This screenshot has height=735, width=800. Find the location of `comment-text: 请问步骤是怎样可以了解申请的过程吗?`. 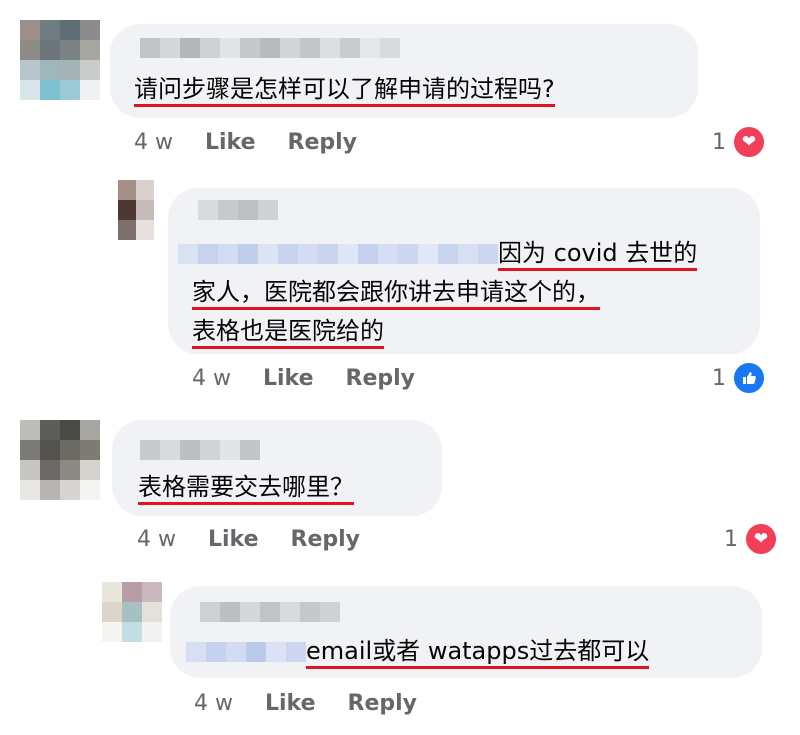

comment-text: 请问步骤是怎样可以了解申请的过程吗? is located at coordinates (344, 89).